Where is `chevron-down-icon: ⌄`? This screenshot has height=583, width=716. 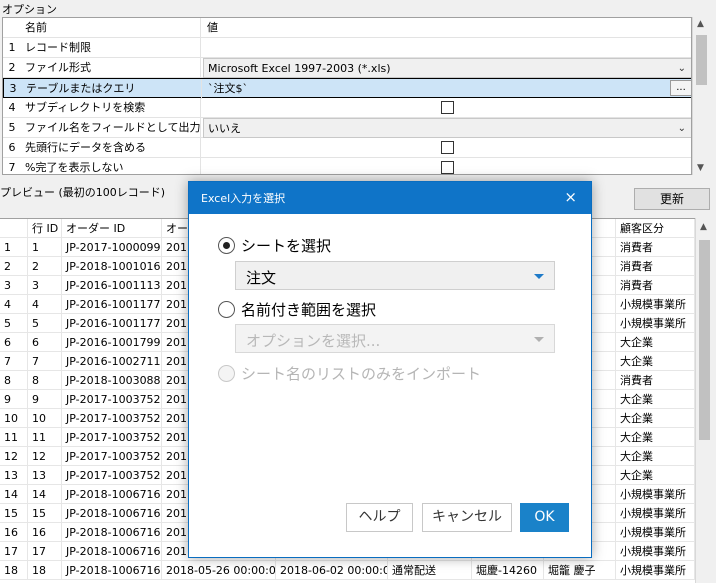
chevron-down-icon: ⌄ is located at coordinates (681, 68).